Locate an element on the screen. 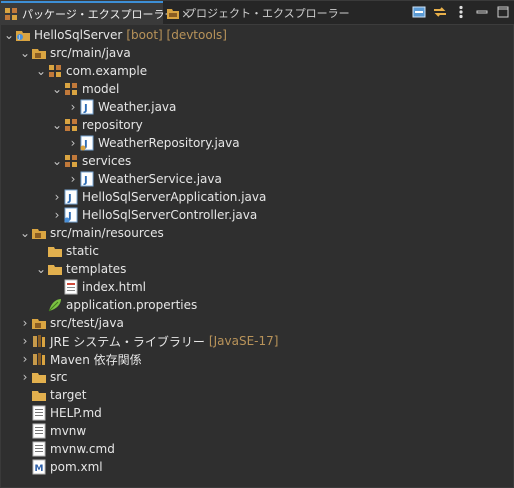 The image size is (514, 488). view-toolbar is located at coordinates (461, 12).